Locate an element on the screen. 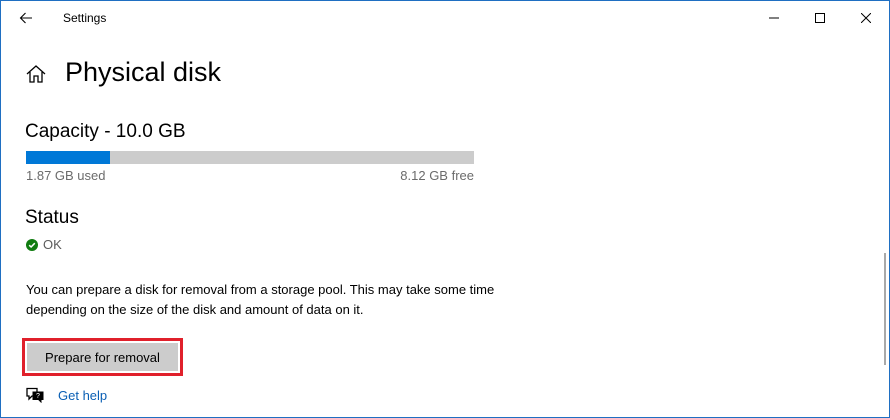 The image size is (890, 418). back-button is located at coordinates (26, 18).